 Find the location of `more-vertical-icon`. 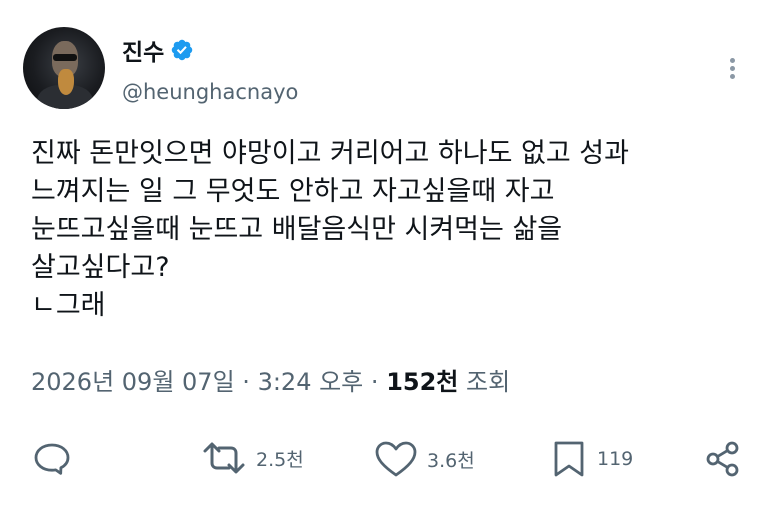

more-vertical-icon is located at coordinates (732, 70).